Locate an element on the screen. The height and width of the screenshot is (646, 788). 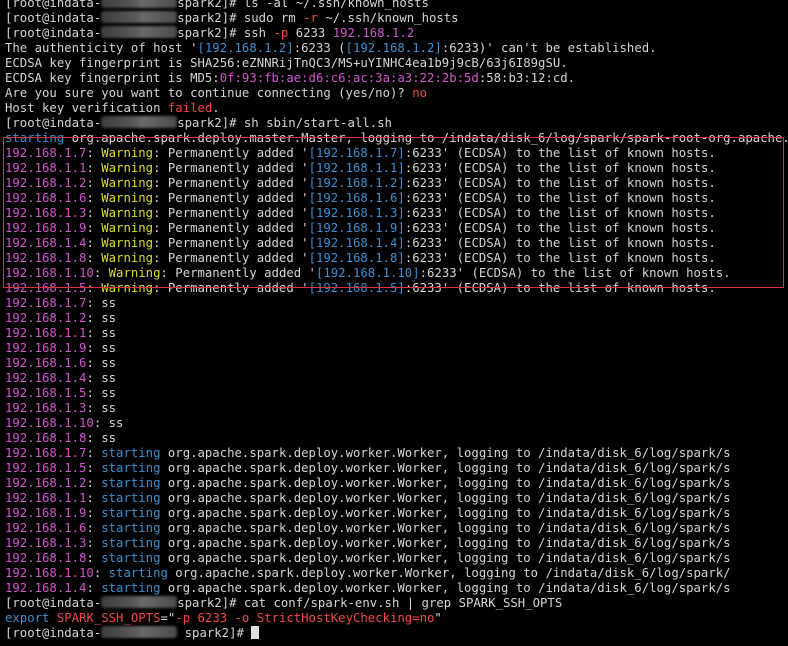
terminal-text: export is located at coordinates (27, 618).